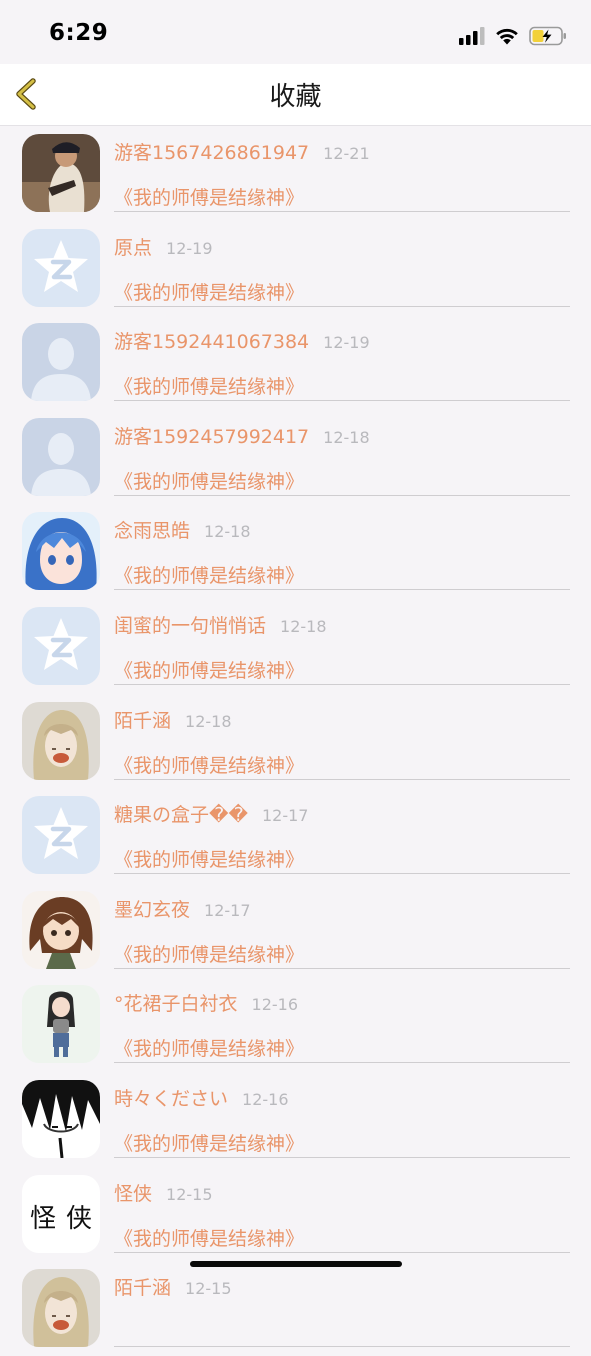 The image size is (591, 1356). I want to click on user-name: 墨幻玄夜, so click(152, 909).